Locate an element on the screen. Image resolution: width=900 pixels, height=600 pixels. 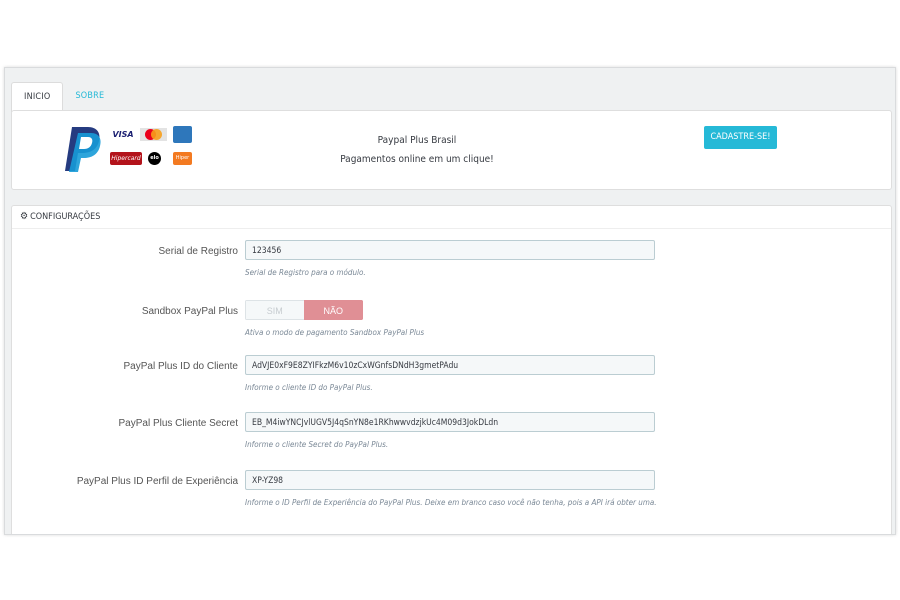
switch-option-nao: NÃO is located at coordinates (333, 310).